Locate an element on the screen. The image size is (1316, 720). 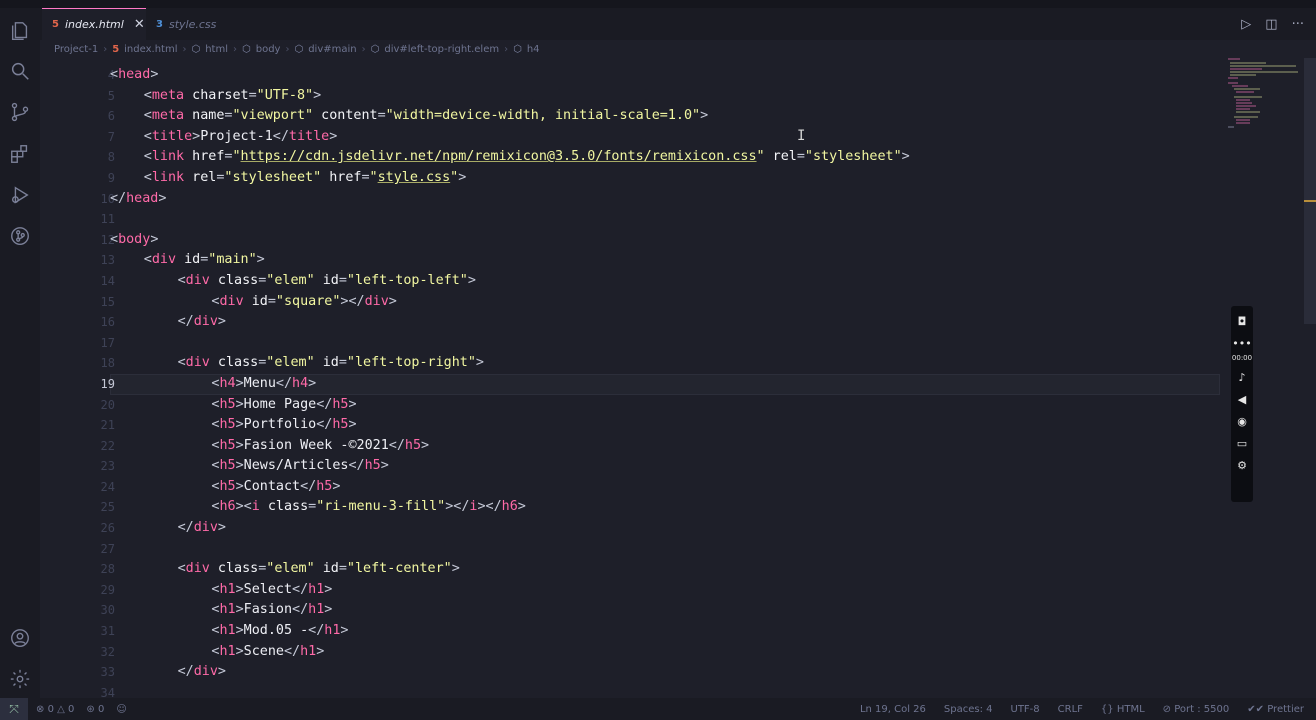
code-line: 10 </head> is located at coordinates (630, 199).